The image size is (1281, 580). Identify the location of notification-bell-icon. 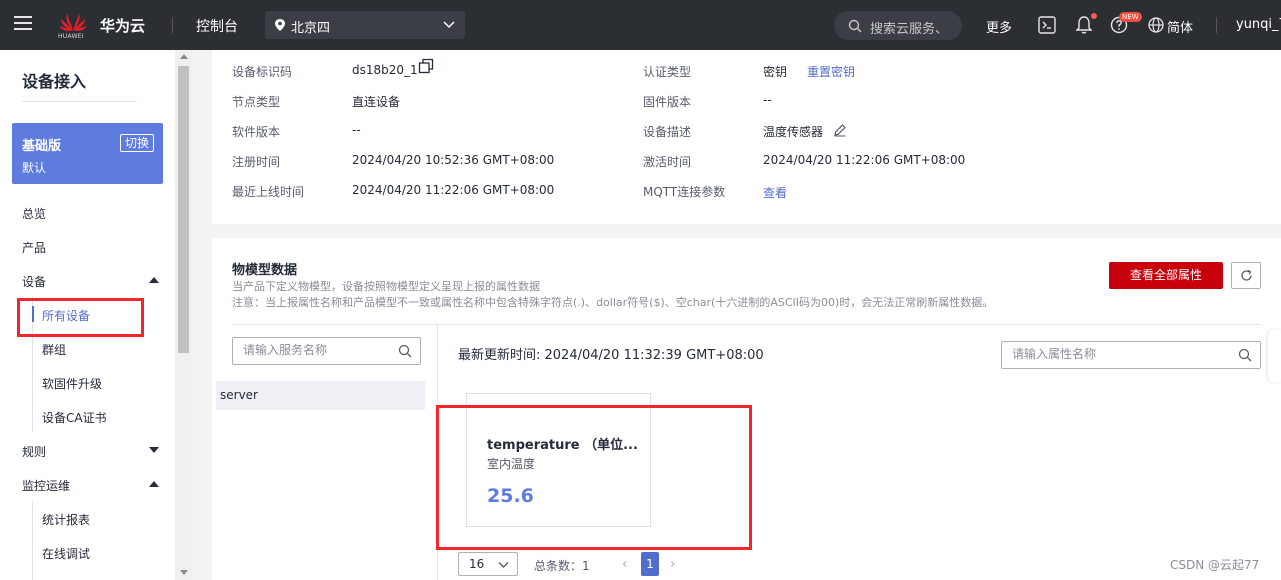
(1084, 25).